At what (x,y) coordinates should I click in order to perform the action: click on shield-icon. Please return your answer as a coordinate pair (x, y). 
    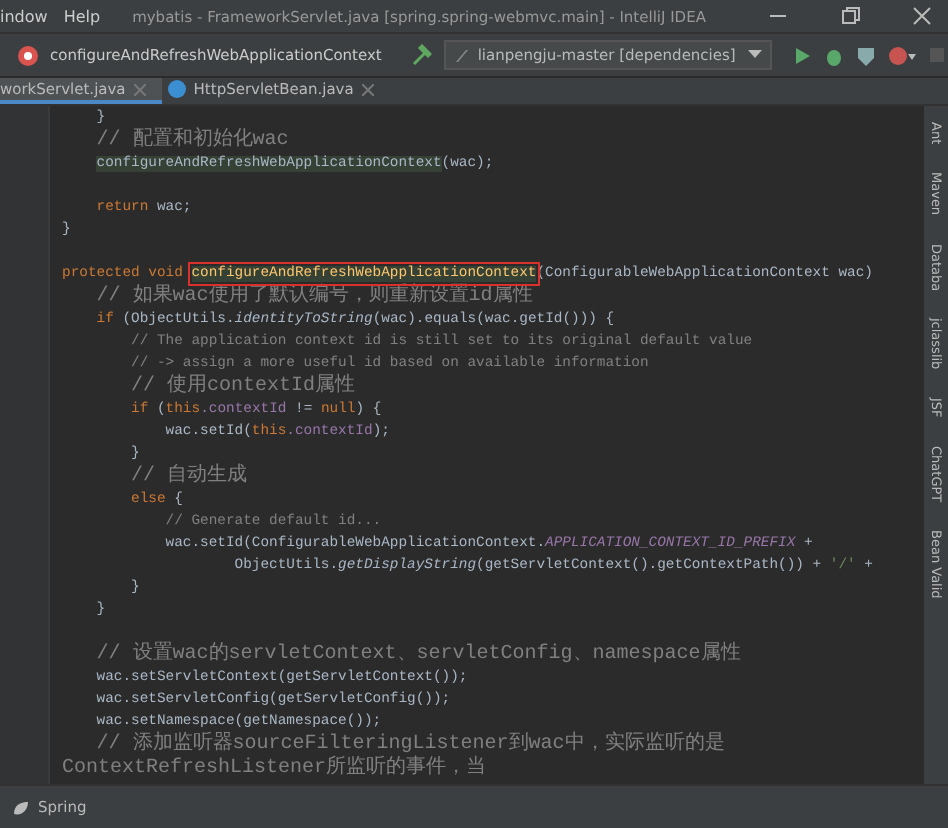
    Looking at the image, I should click on (865, 55).